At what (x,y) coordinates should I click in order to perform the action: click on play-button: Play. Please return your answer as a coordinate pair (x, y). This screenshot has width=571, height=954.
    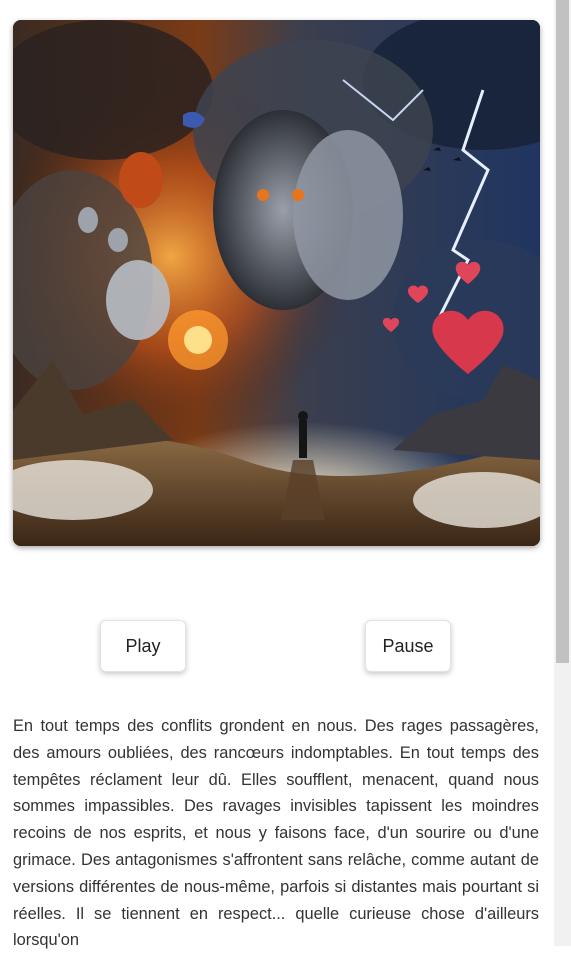
    Looking at the image, I should click on (143, 646).